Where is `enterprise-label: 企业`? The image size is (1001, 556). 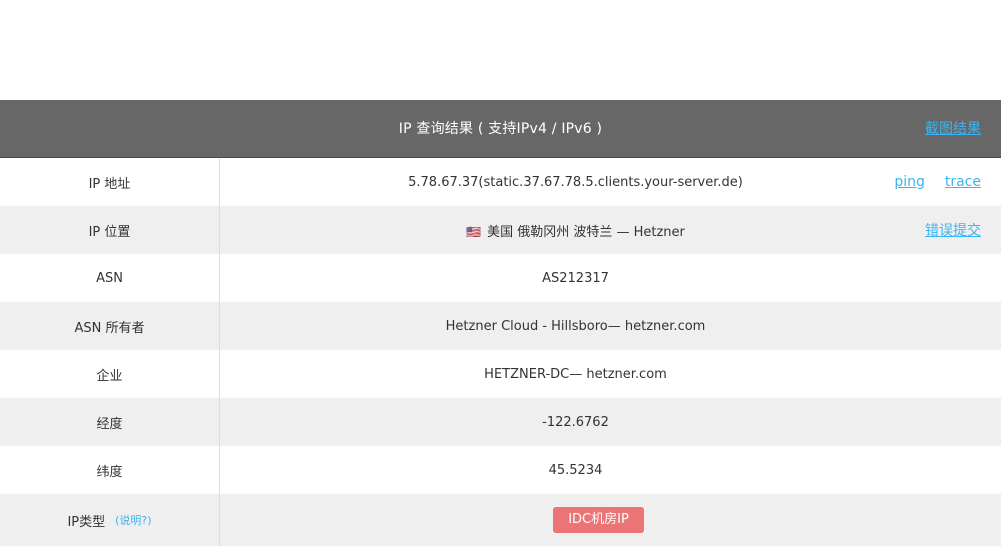
enterprise-label: 企业 is located at coordinates (110, 374).